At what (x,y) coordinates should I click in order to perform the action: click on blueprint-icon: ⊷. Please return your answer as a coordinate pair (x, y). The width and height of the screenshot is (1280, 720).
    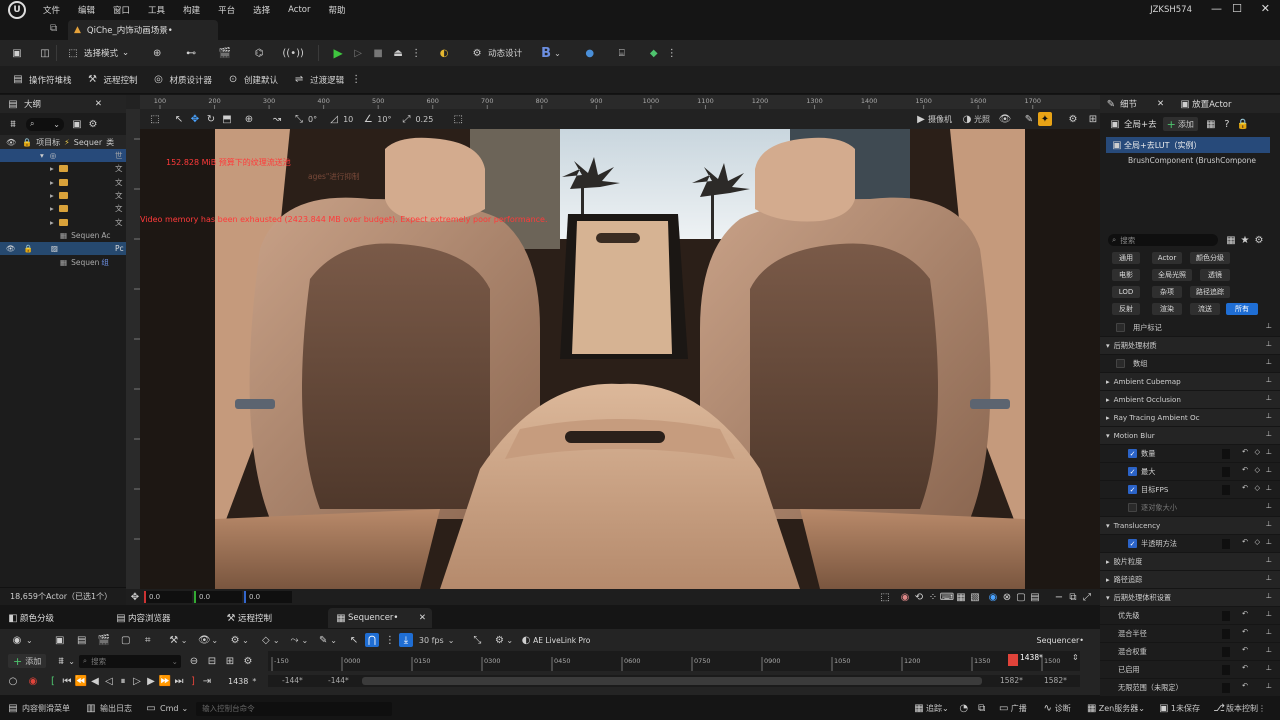
    Looking at the image, I should click on (191, 53).